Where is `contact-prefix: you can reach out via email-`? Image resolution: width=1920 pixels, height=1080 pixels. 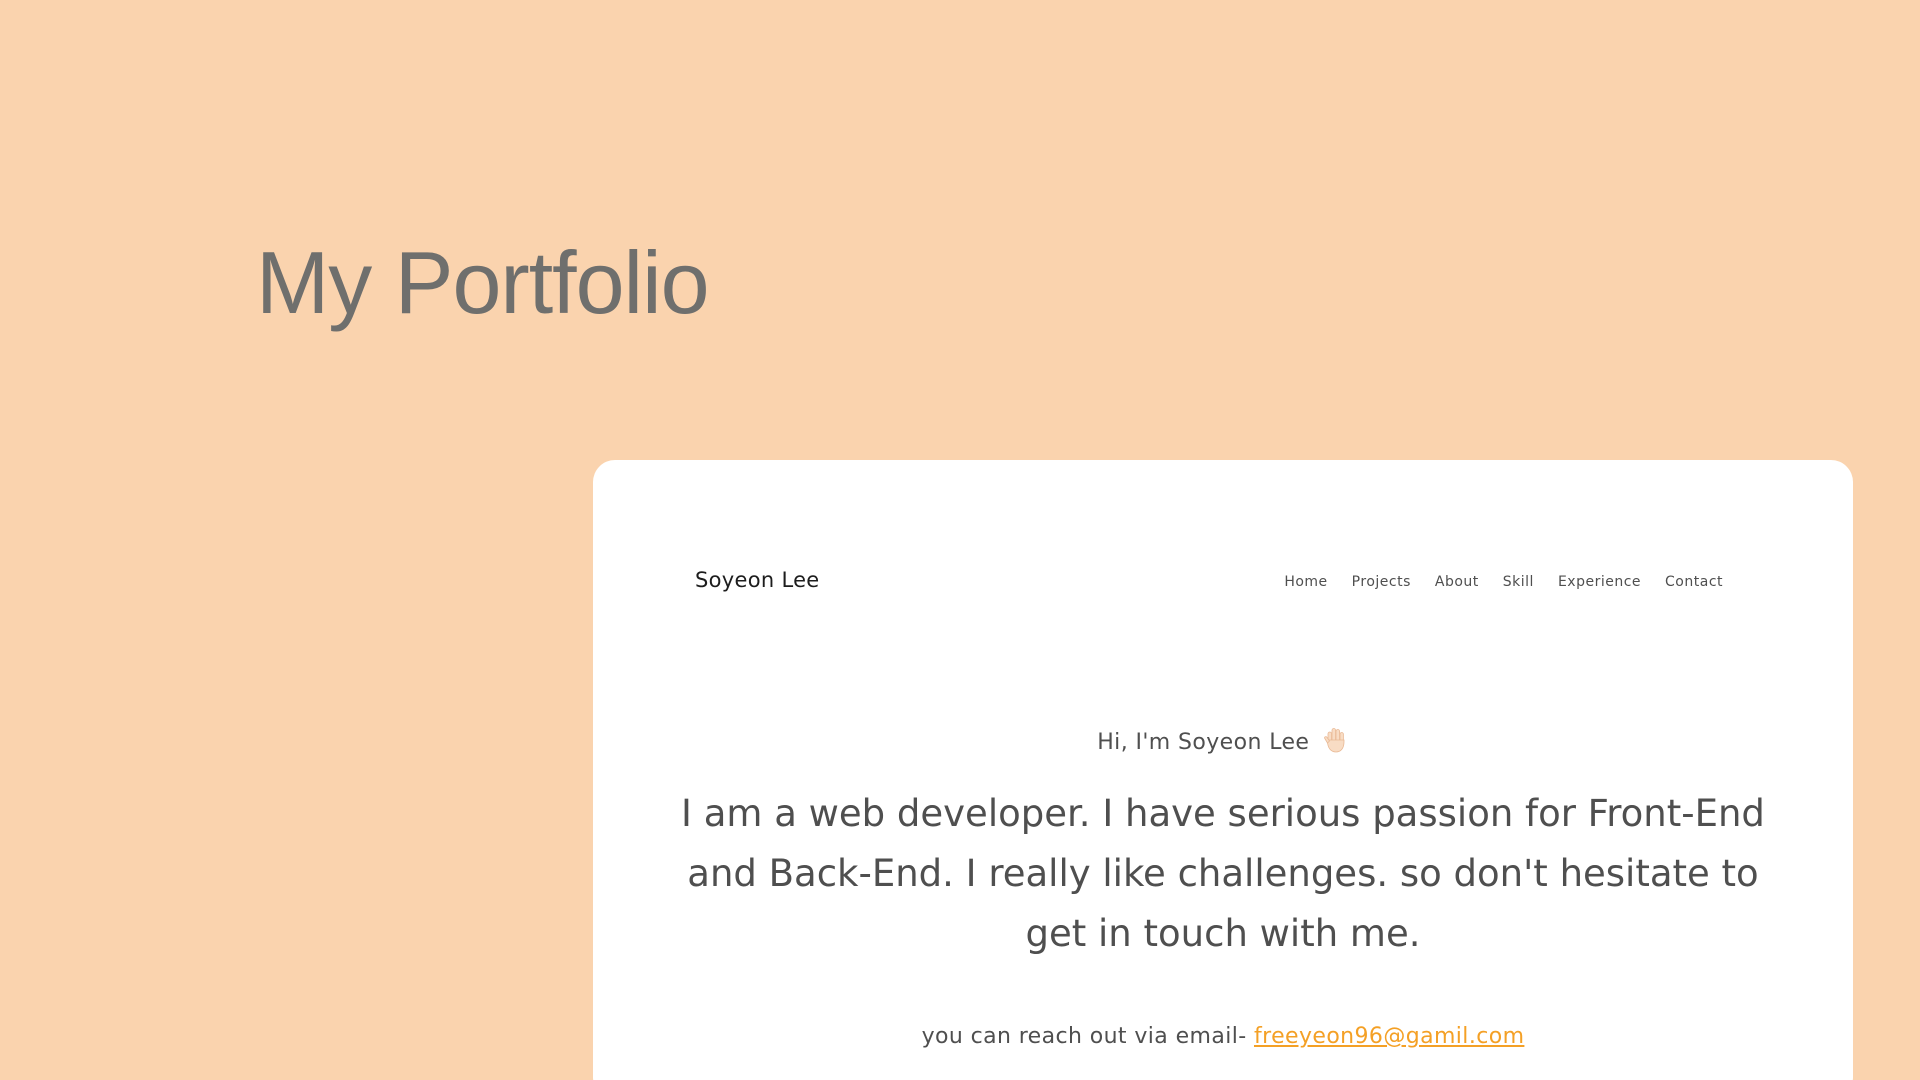
contact-prefix: you can reach out via email- is located at coordinates (1084, 1036).